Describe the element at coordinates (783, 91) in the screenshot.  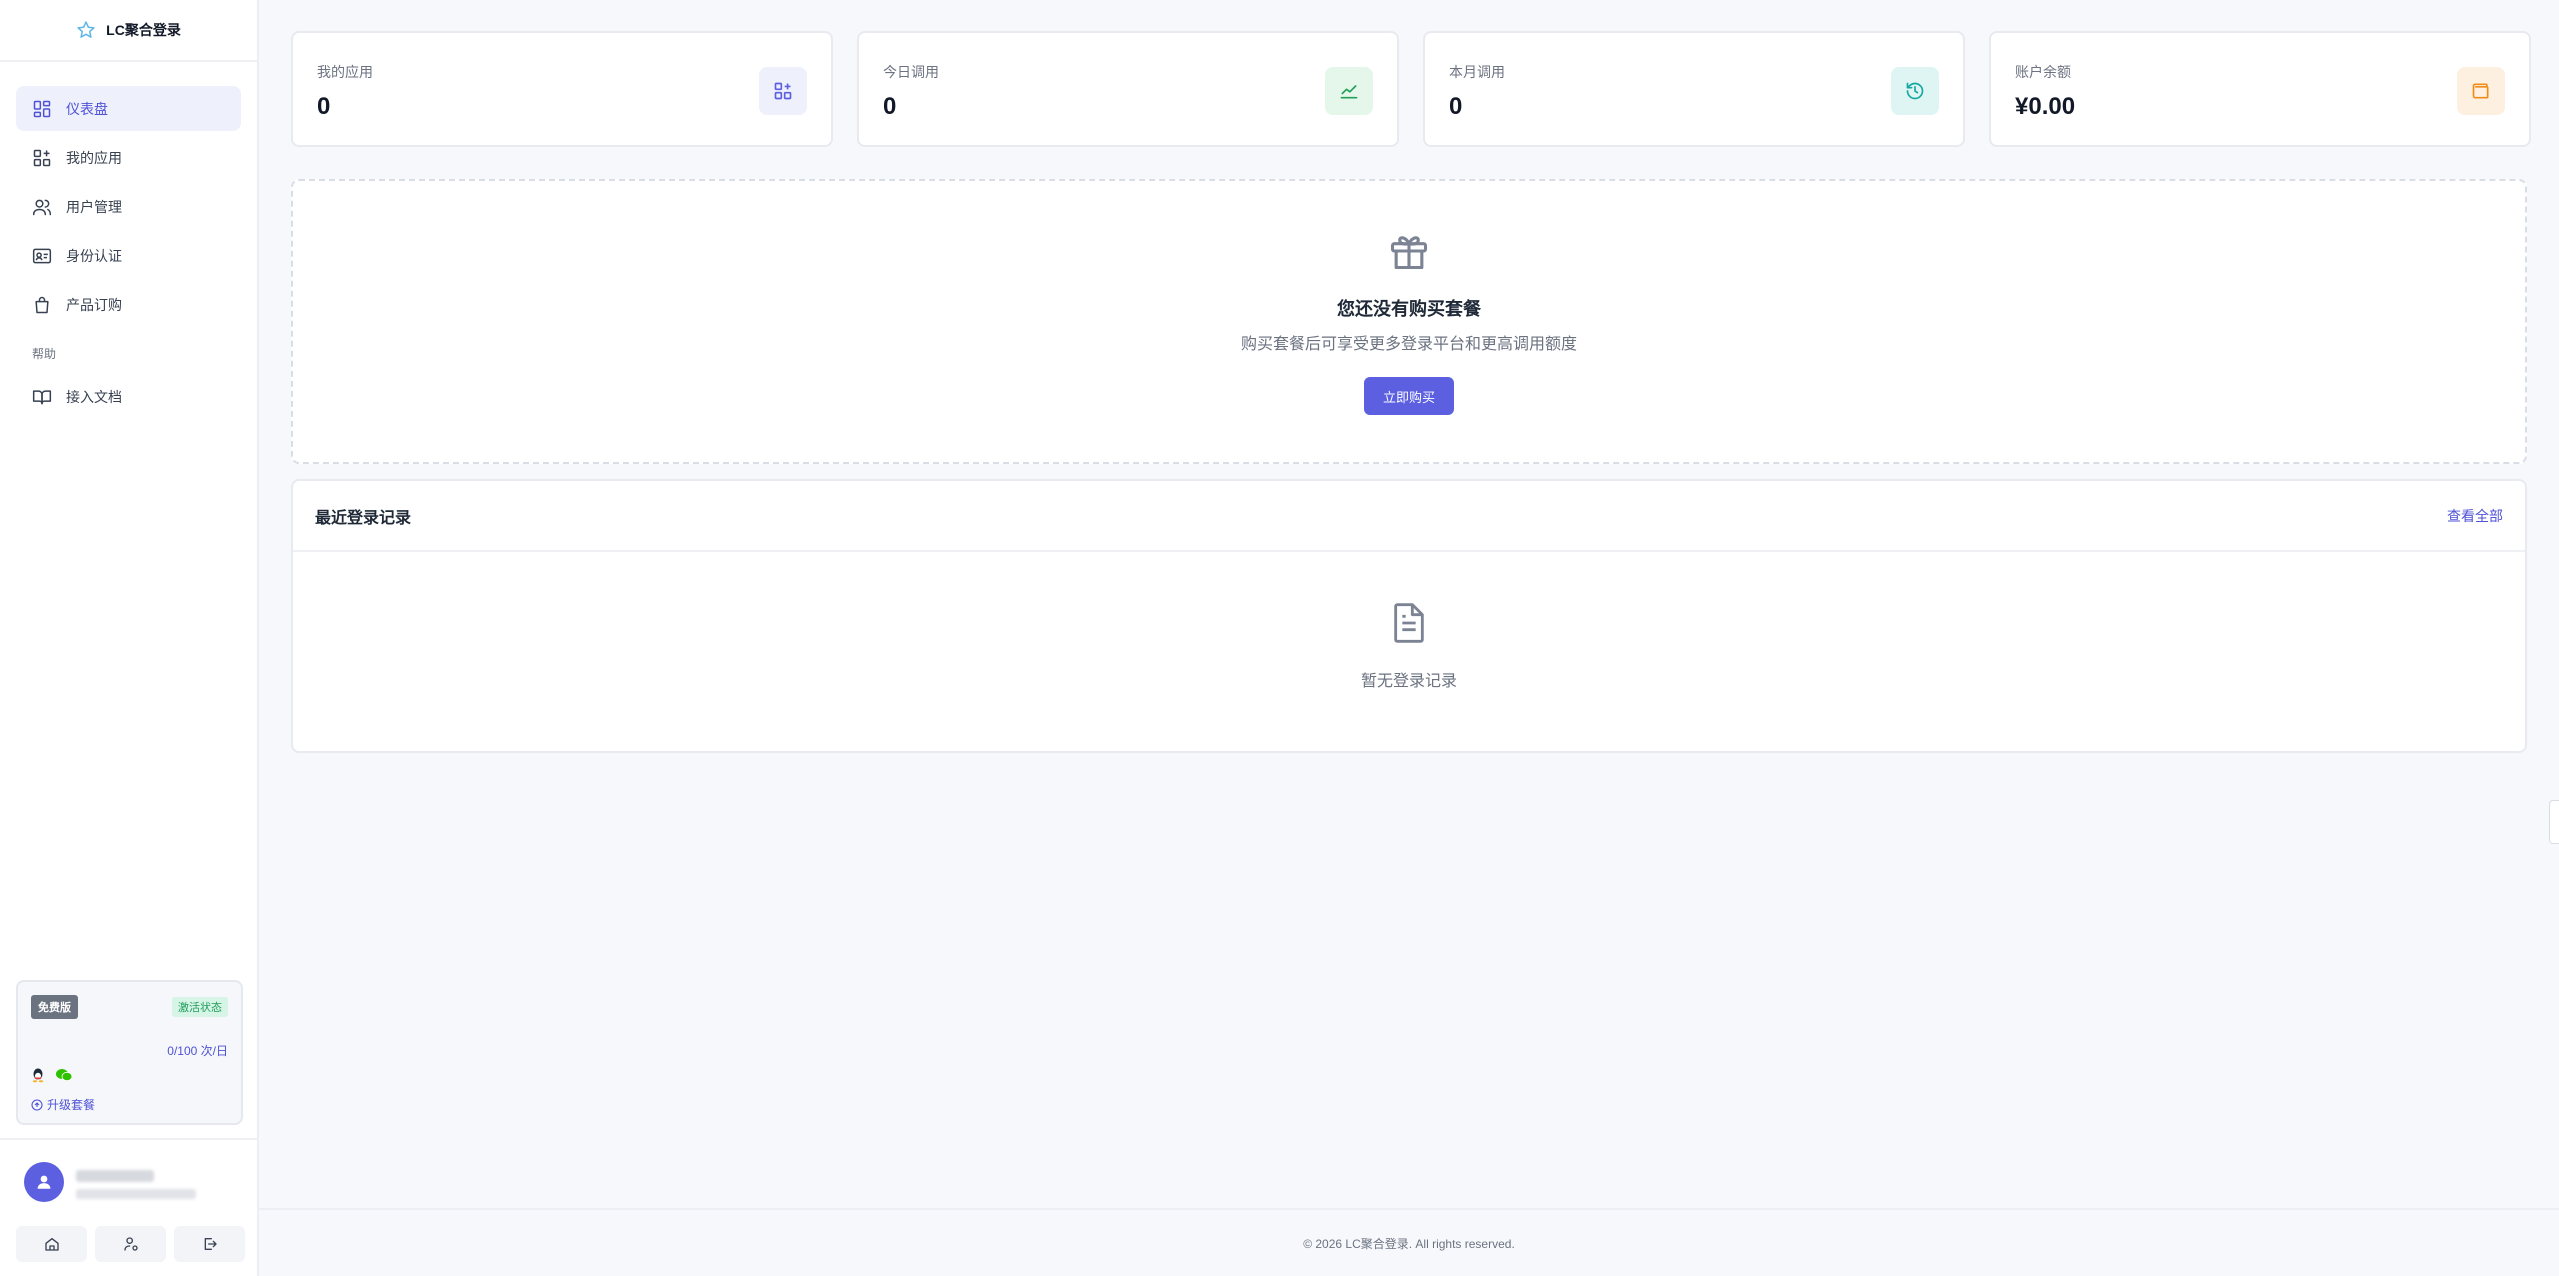
I see `apps-add-icon` at that location.